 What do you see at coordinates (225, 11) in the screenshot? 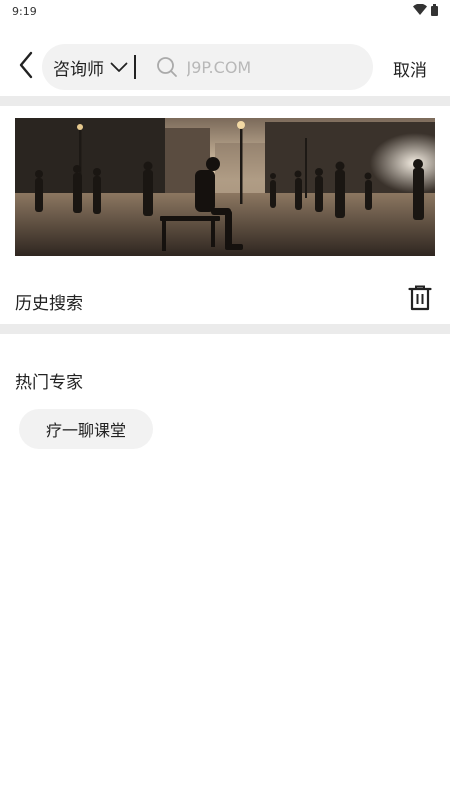
I see `status-bar: 9:19` at bounding box center [225, 11].